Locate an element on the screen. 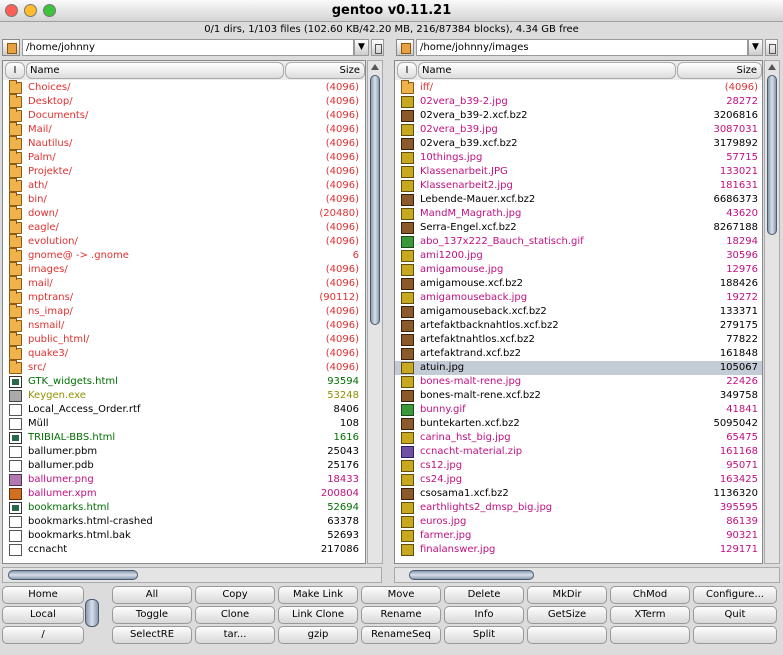 The height and width of the screenshot is (655, 783). file-row: ballumer.xpm 200804 is located at coordinates (184, 494).